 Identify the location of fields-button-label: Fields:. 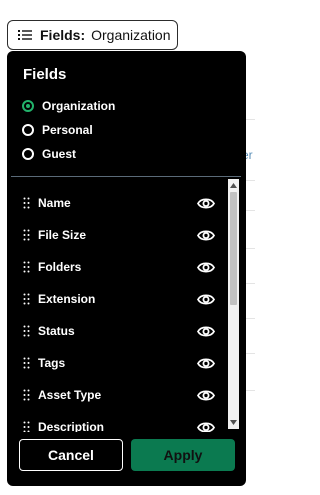
(63, 35).